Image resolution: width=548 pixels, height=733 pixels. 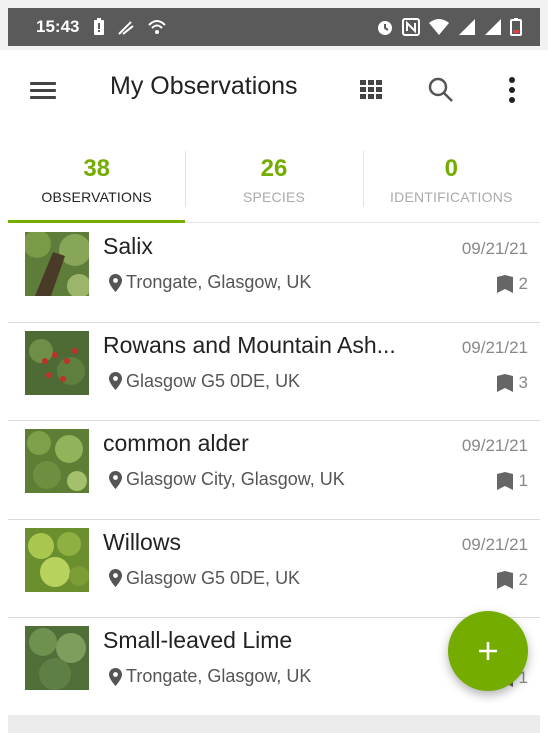 What do you see at coordinates (512, 90) in the screenshot?
I see `more-vert-icon` at bounding box center [512, 90].